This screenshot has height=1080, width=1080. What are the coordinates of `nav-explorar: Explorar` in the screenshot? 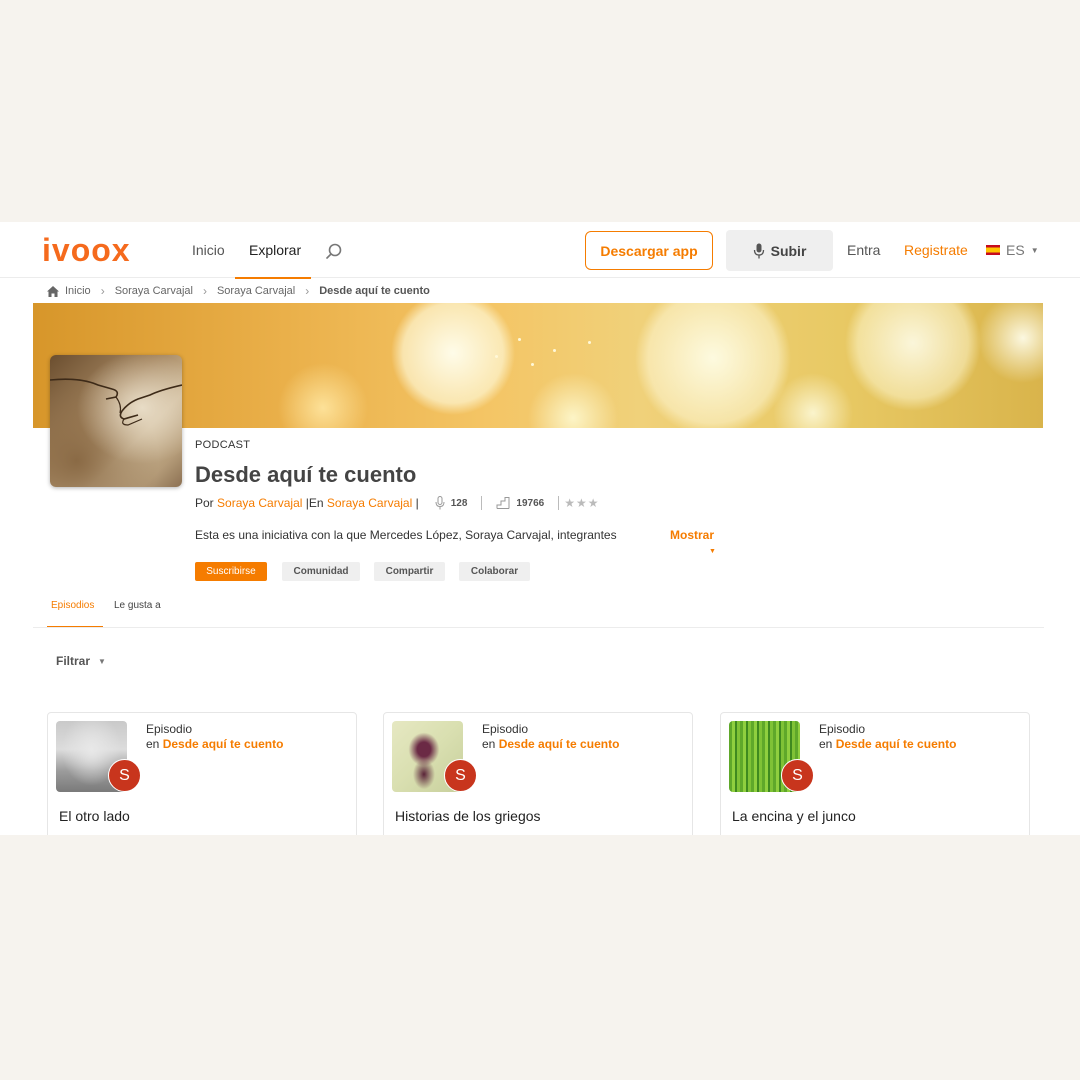 It's located at (275, 250).